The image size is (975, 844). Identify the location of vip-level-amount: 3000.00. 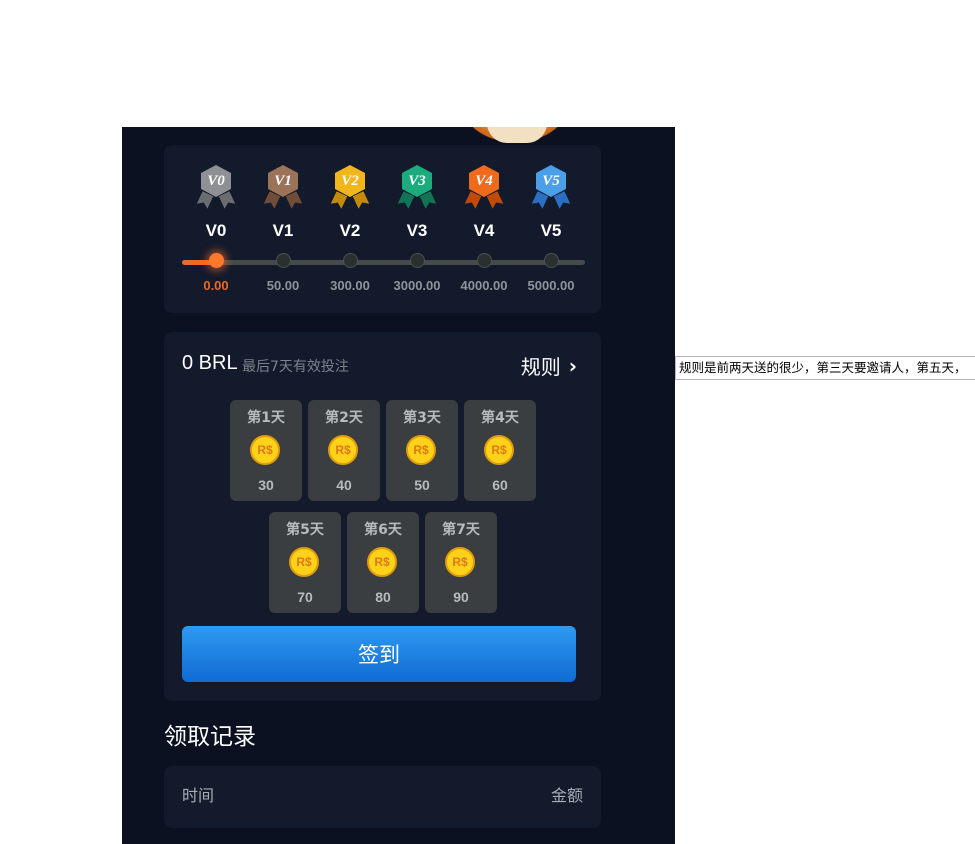
(417, 285).